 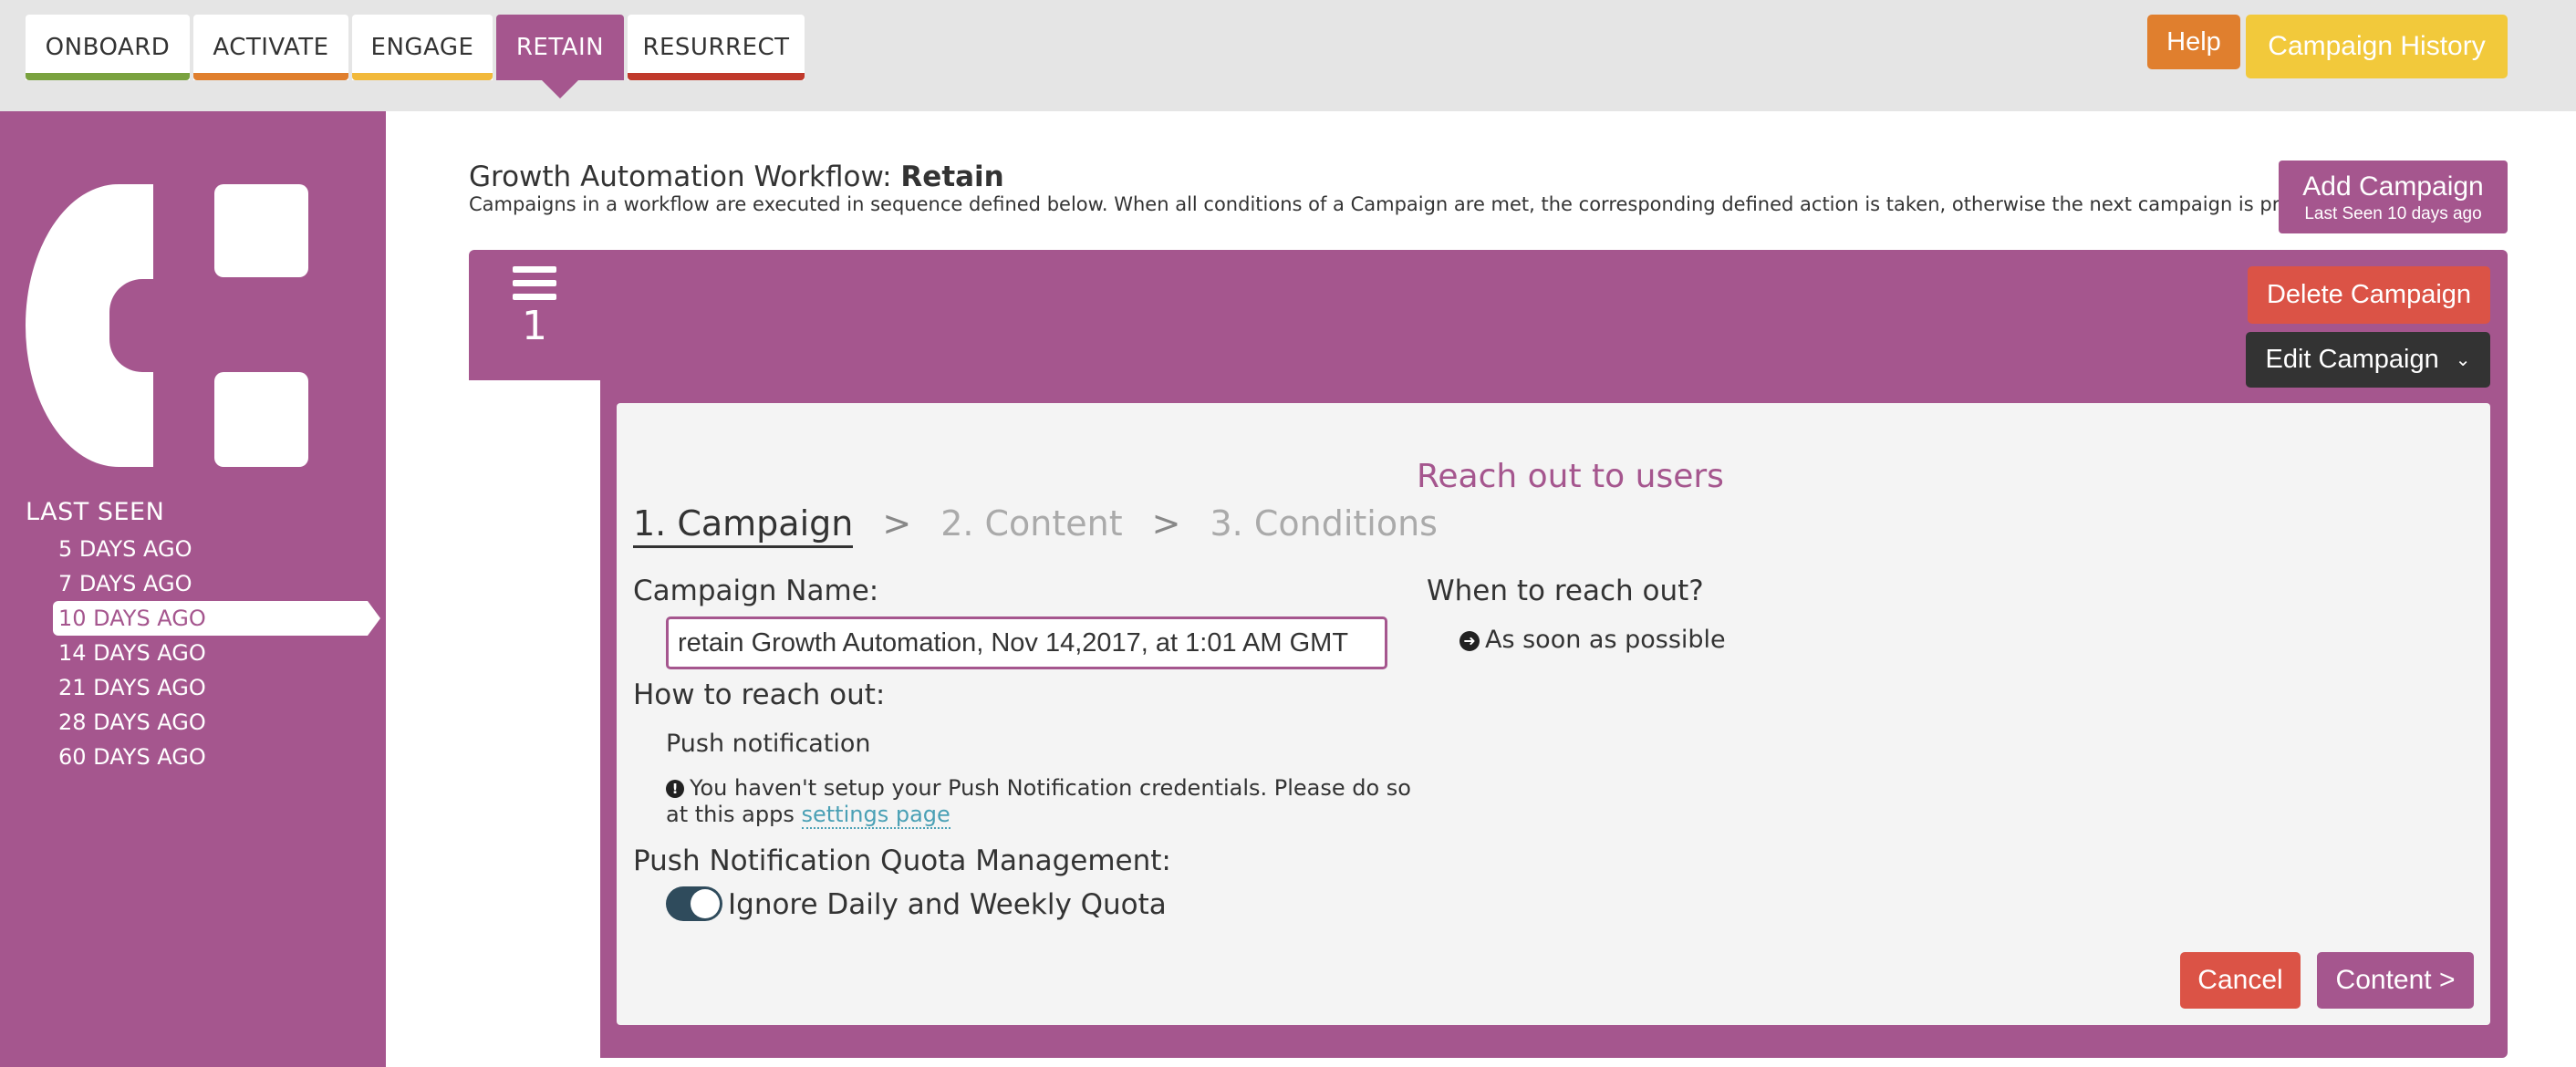 What do you see at coordinates (210, 653) in the screenshot?
I see `sidebar-item-14-days: 14 DAYS AGO` at bounding box center [210, 653].